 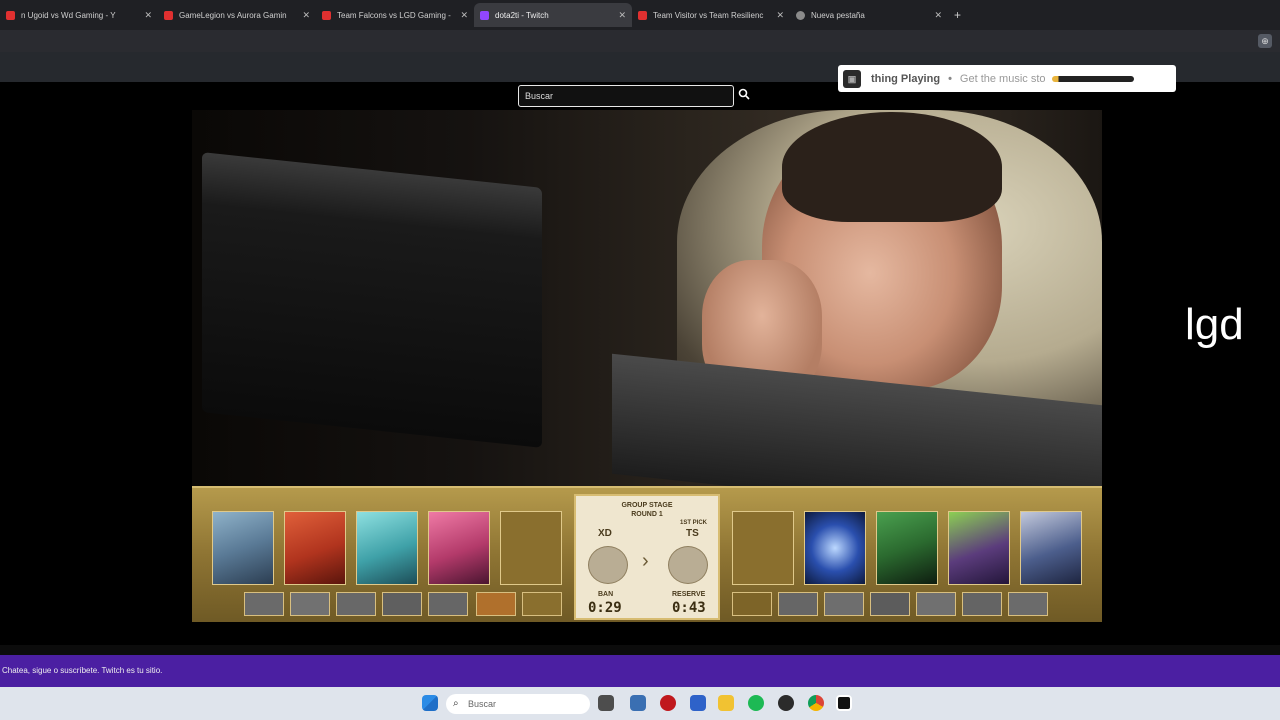 What do you see at coordinates (1092, 78) in the screenshot?
I see `music-level-bar` at bounding box center [1092, 78].